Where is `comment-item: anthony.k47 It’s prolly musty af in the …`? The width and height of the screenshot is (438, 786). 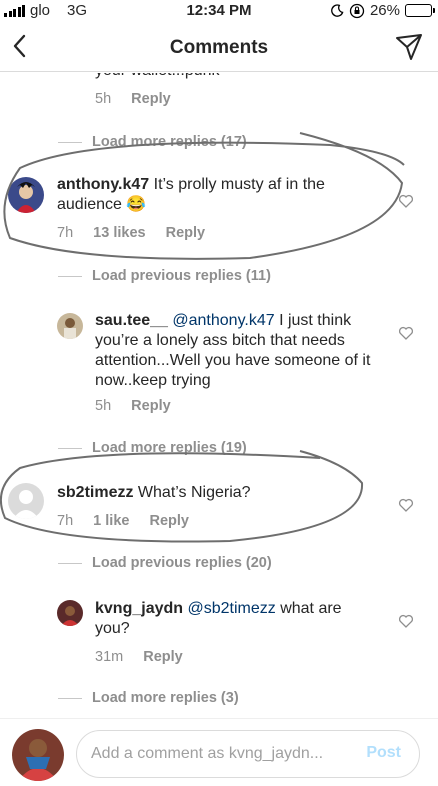
comment-item: anthony.k47 It’s prolly musty af in the … is located at coordinates (219, 213).